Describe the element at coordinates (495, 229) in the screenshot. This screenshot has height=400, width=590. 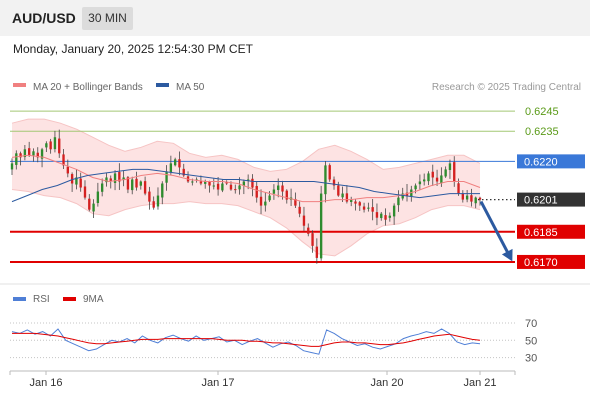
I see `forecast-arrow` at that location.